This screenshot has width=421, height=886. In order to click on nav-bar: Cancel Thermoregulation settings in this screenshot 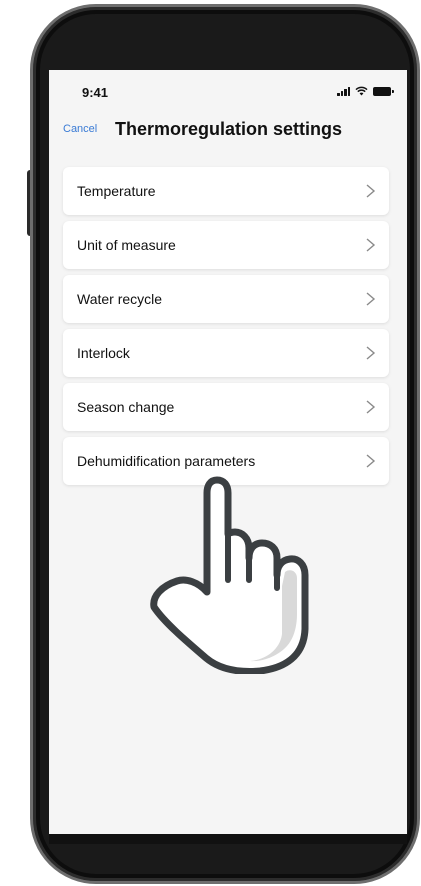, I will do `click(228, 130)`.